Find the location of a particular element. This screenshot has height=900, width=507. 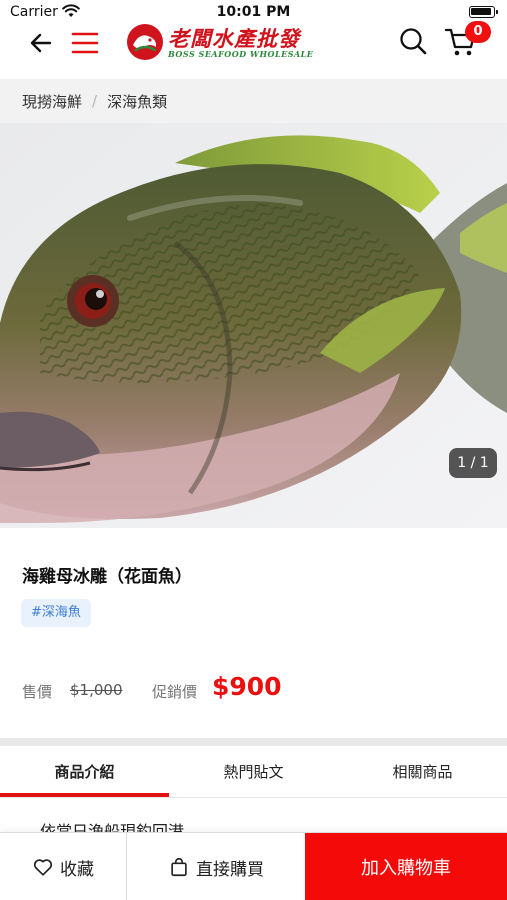

shopping-bag-icon is located at coordinates (179, 867).